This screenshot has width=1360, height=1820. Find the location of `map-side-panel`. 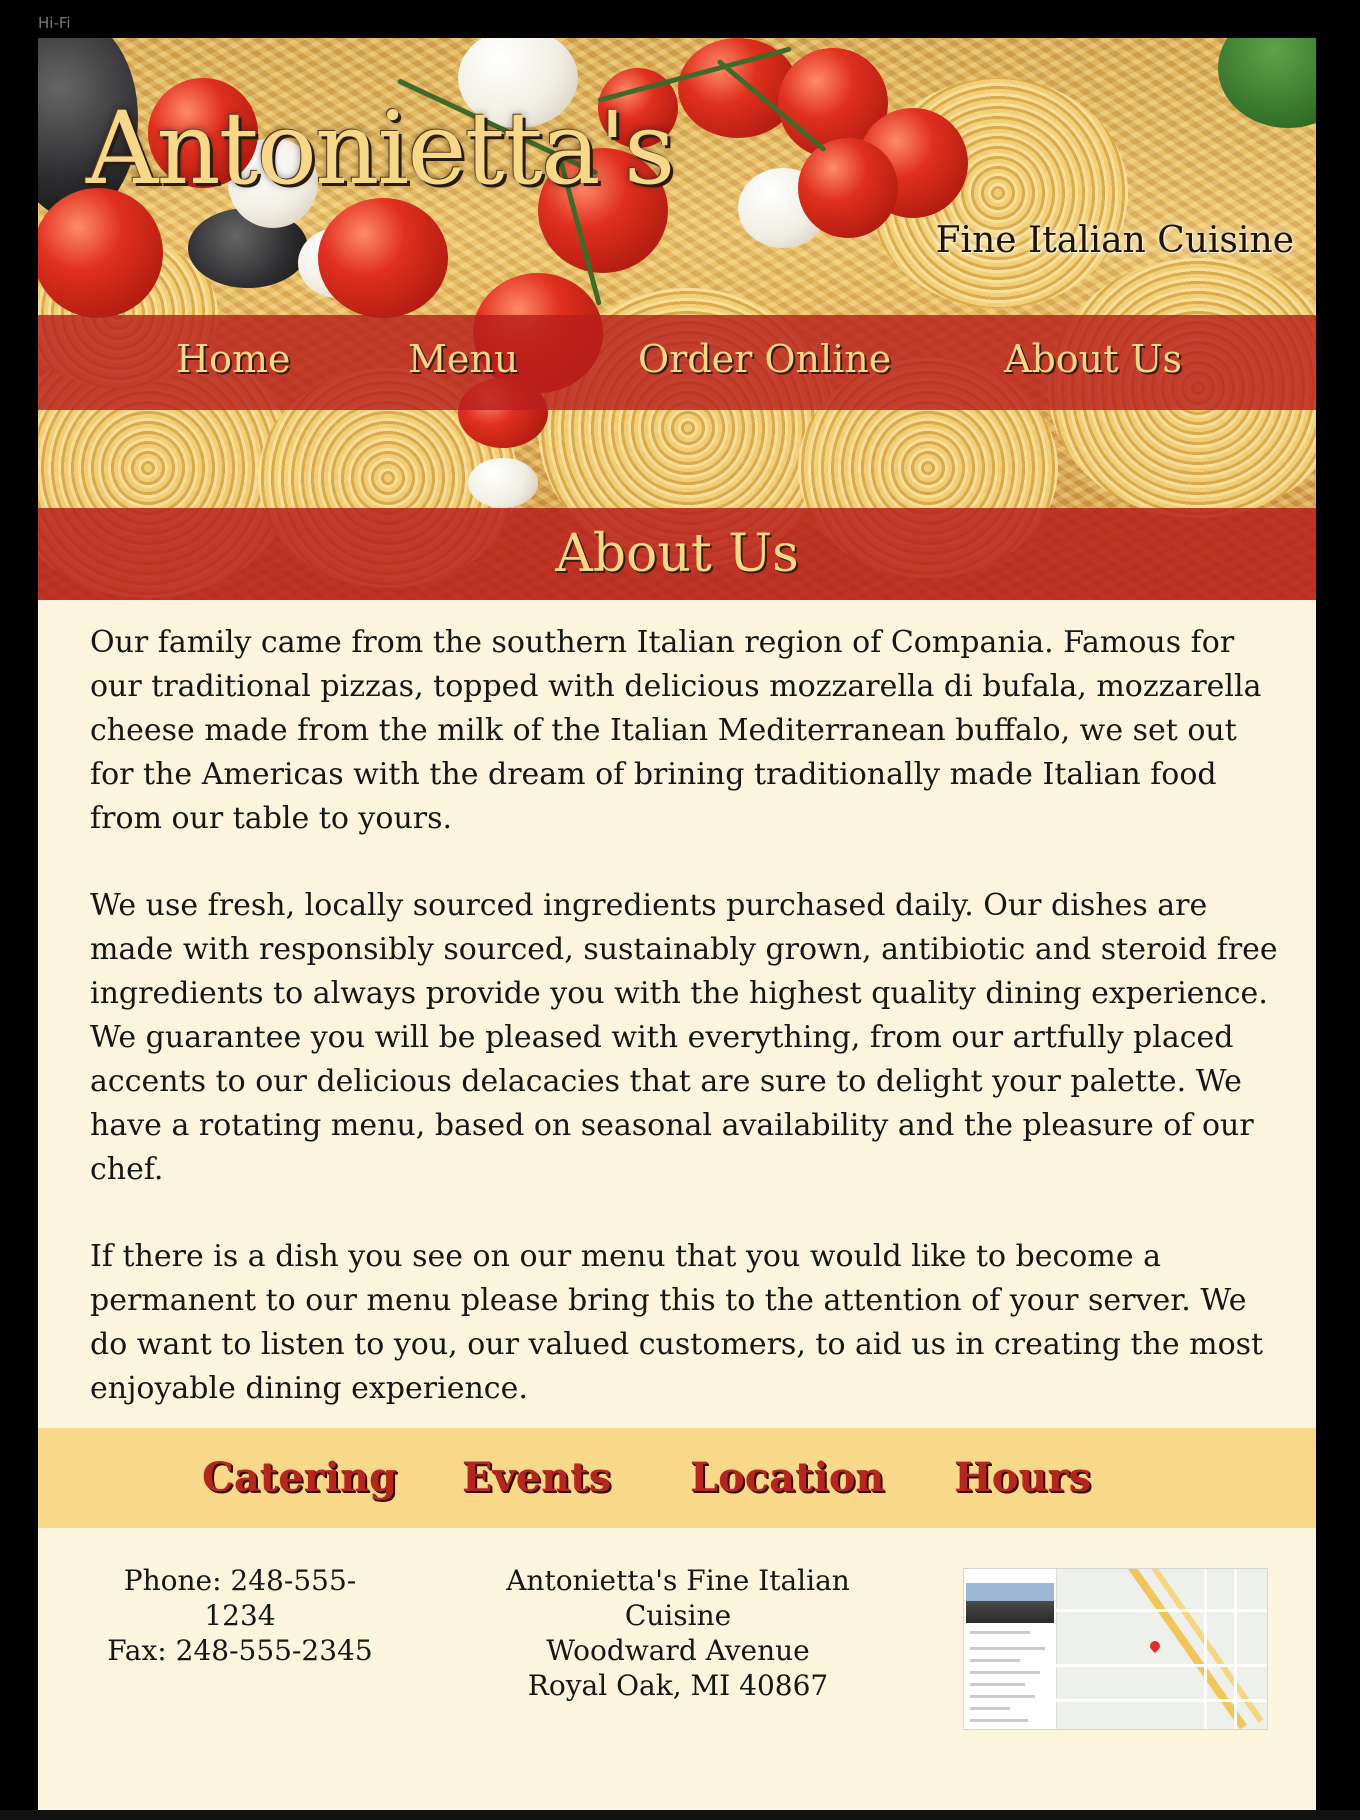

map-side-panel is located at coordinates (1010, 1649).